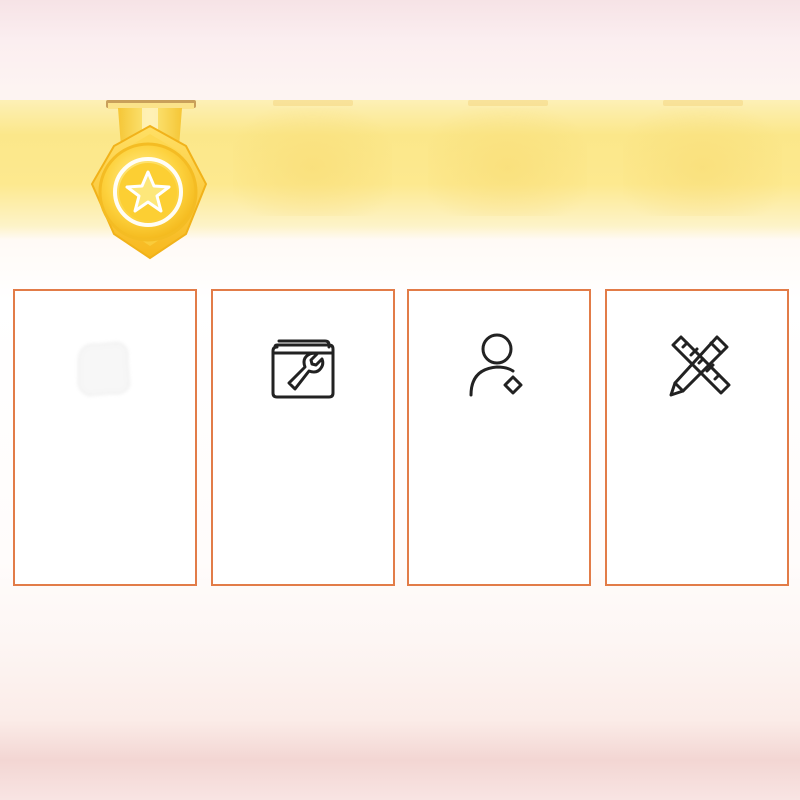  I want to click on locked-badge-row, so click(507, 170).